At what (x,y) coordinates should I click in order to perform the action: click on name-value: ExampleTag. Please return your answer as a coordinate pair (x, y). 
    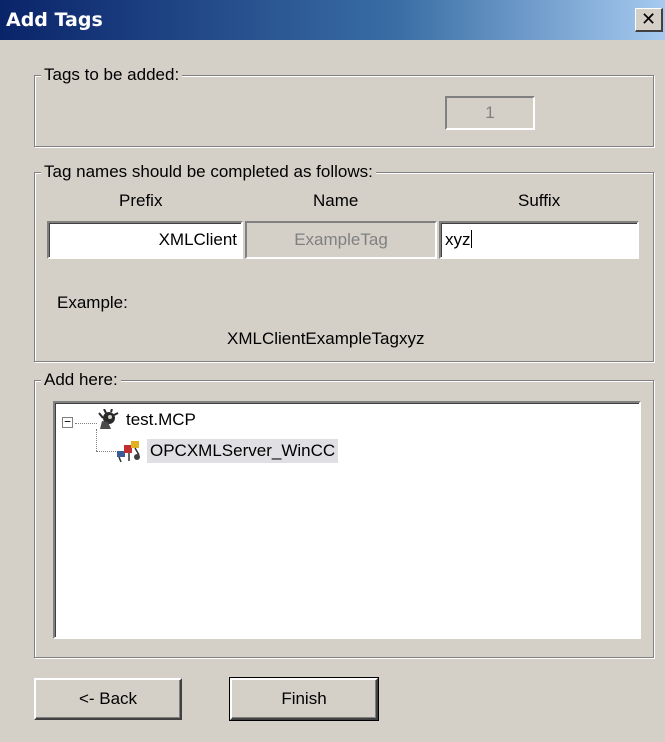
    Looking at the image, I should click on (341, 239).